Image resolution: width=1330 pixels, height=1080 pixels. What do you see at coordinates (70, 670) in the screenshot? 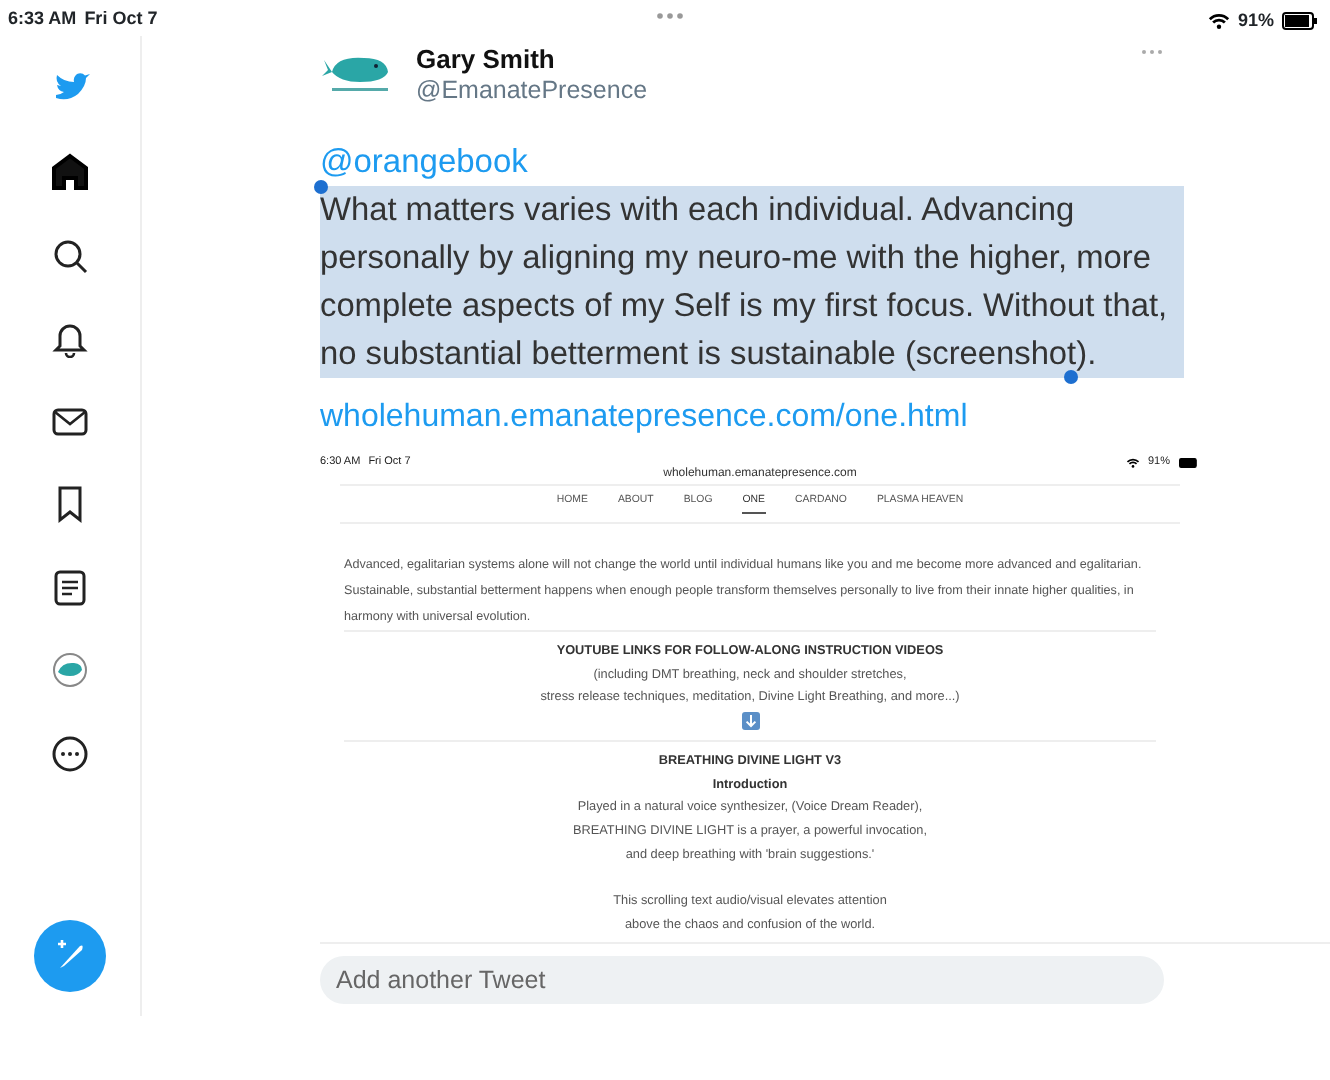
I see `profile-avatar-icon` at bounding box center [70, 670].